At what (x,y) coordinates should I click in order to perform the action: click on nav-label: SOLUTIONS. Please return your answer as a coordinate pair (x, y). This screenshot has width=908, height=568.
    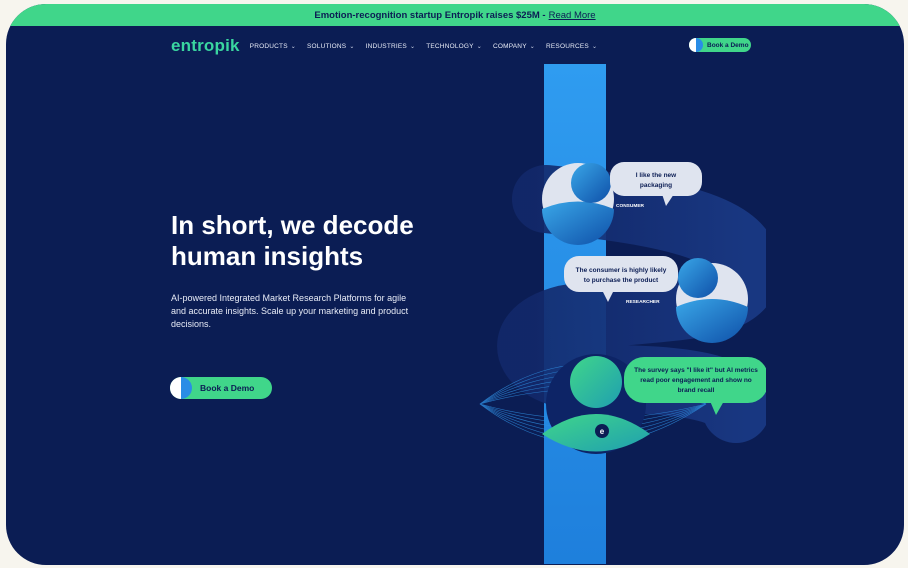
    Looking at the image, I should click on (326, 46).